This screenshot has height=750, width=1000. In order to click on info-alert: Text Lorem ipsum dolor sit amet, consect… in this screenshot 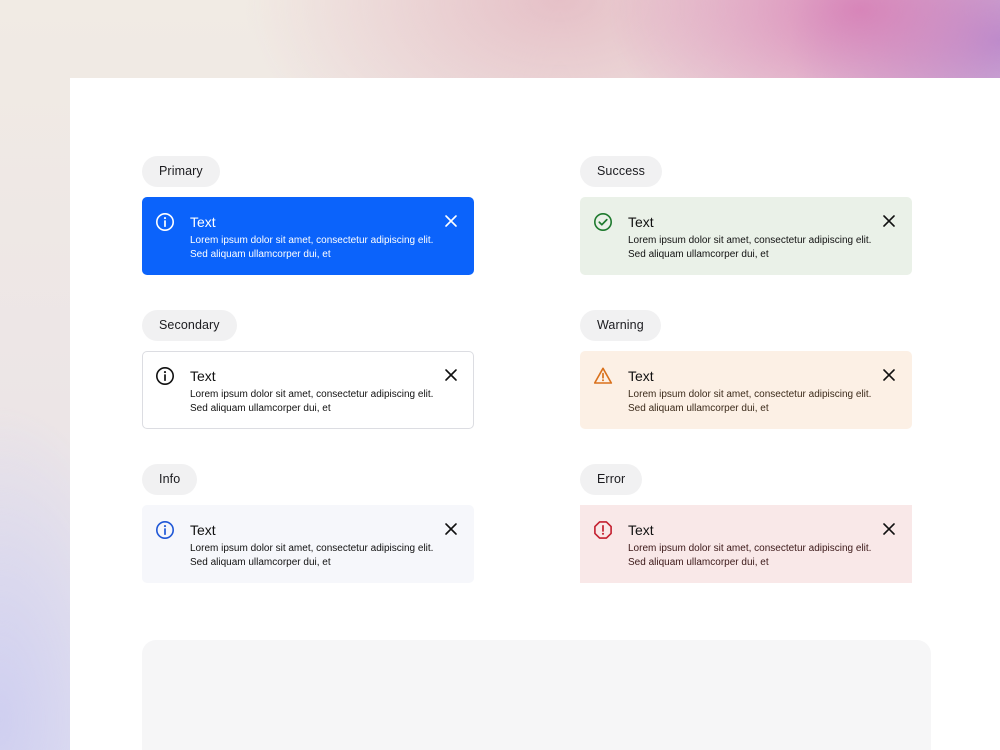, I will do `click(308, 544)`.